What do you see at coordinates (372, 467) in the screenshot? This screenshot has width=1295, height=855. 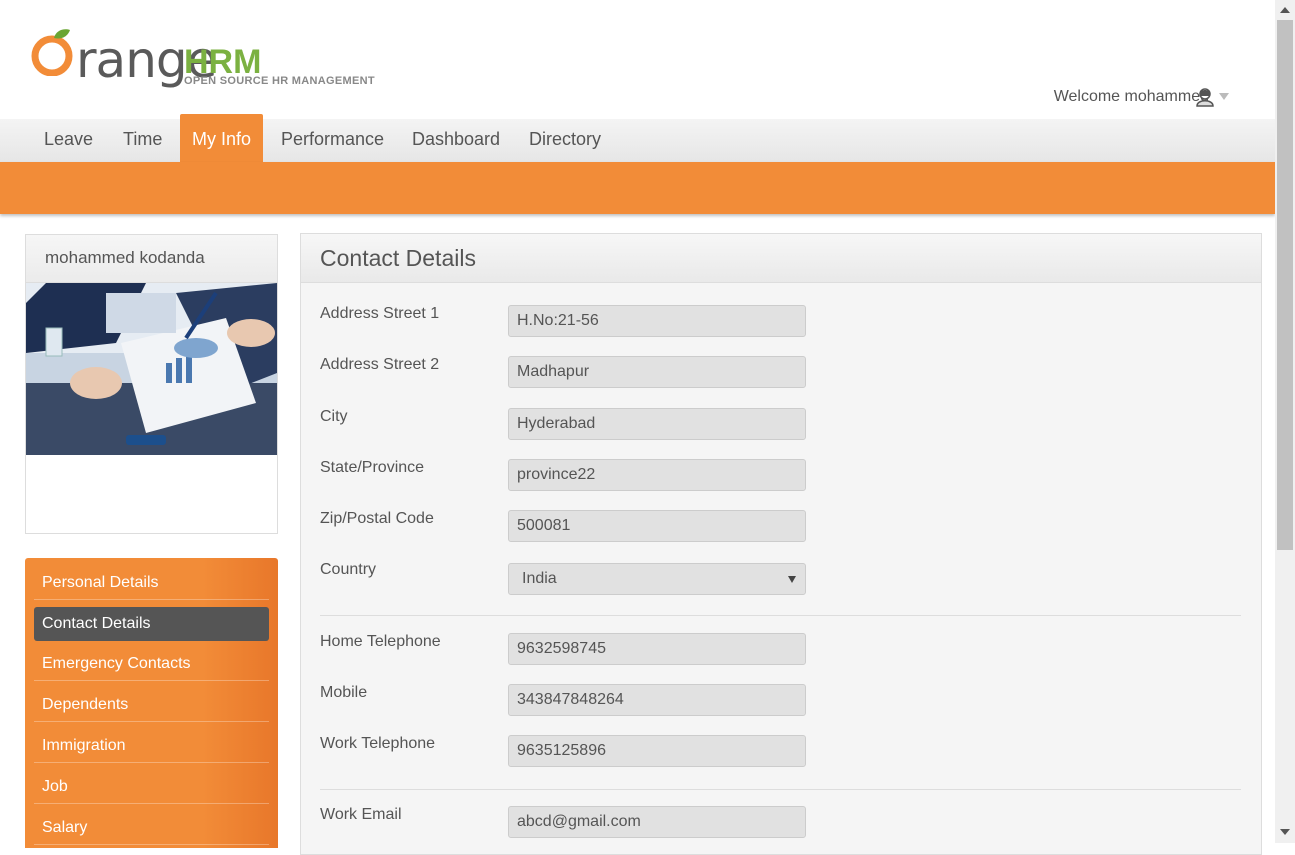 I see `state-label: State/Province` at bounding box center [372, 467].